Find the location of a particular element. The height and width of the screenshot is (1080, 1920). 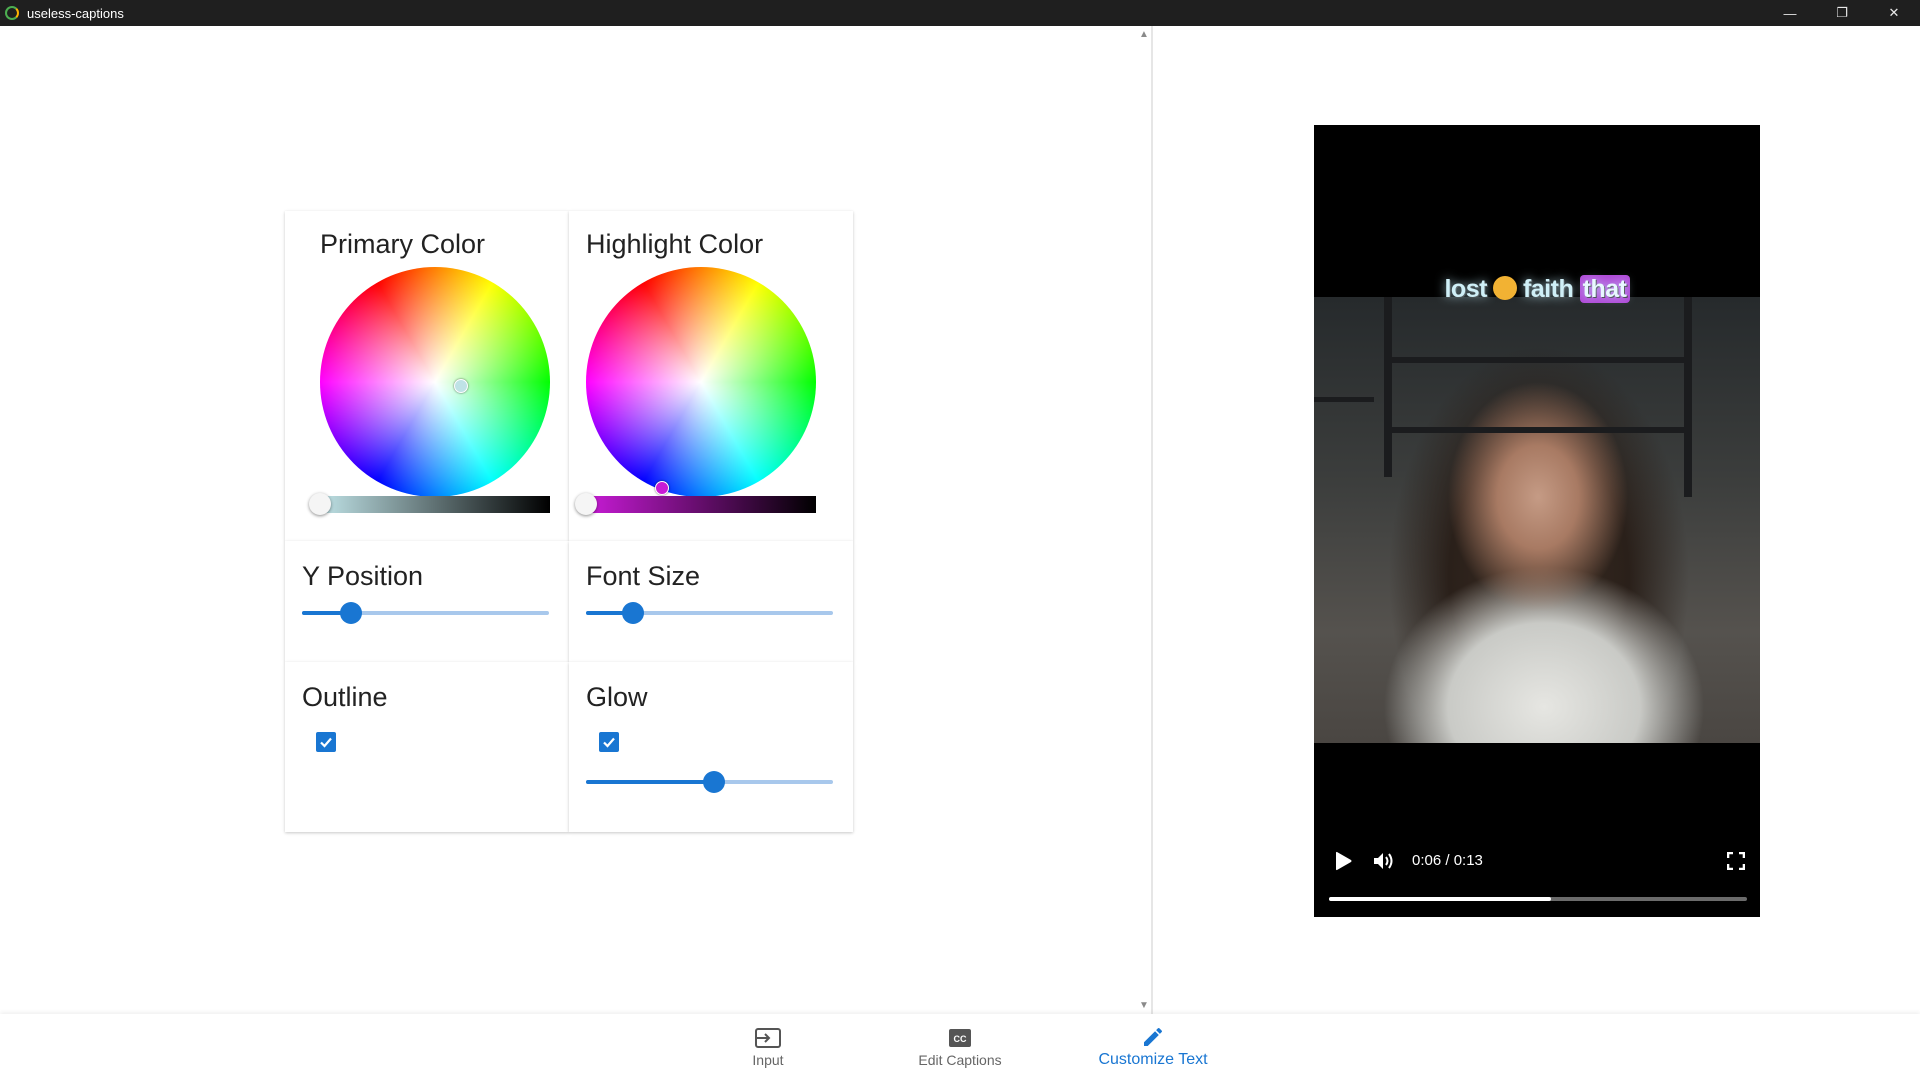

bottom-navigation: Input CC Edit Captions Customize Text is located at coordinates (960, 1047).